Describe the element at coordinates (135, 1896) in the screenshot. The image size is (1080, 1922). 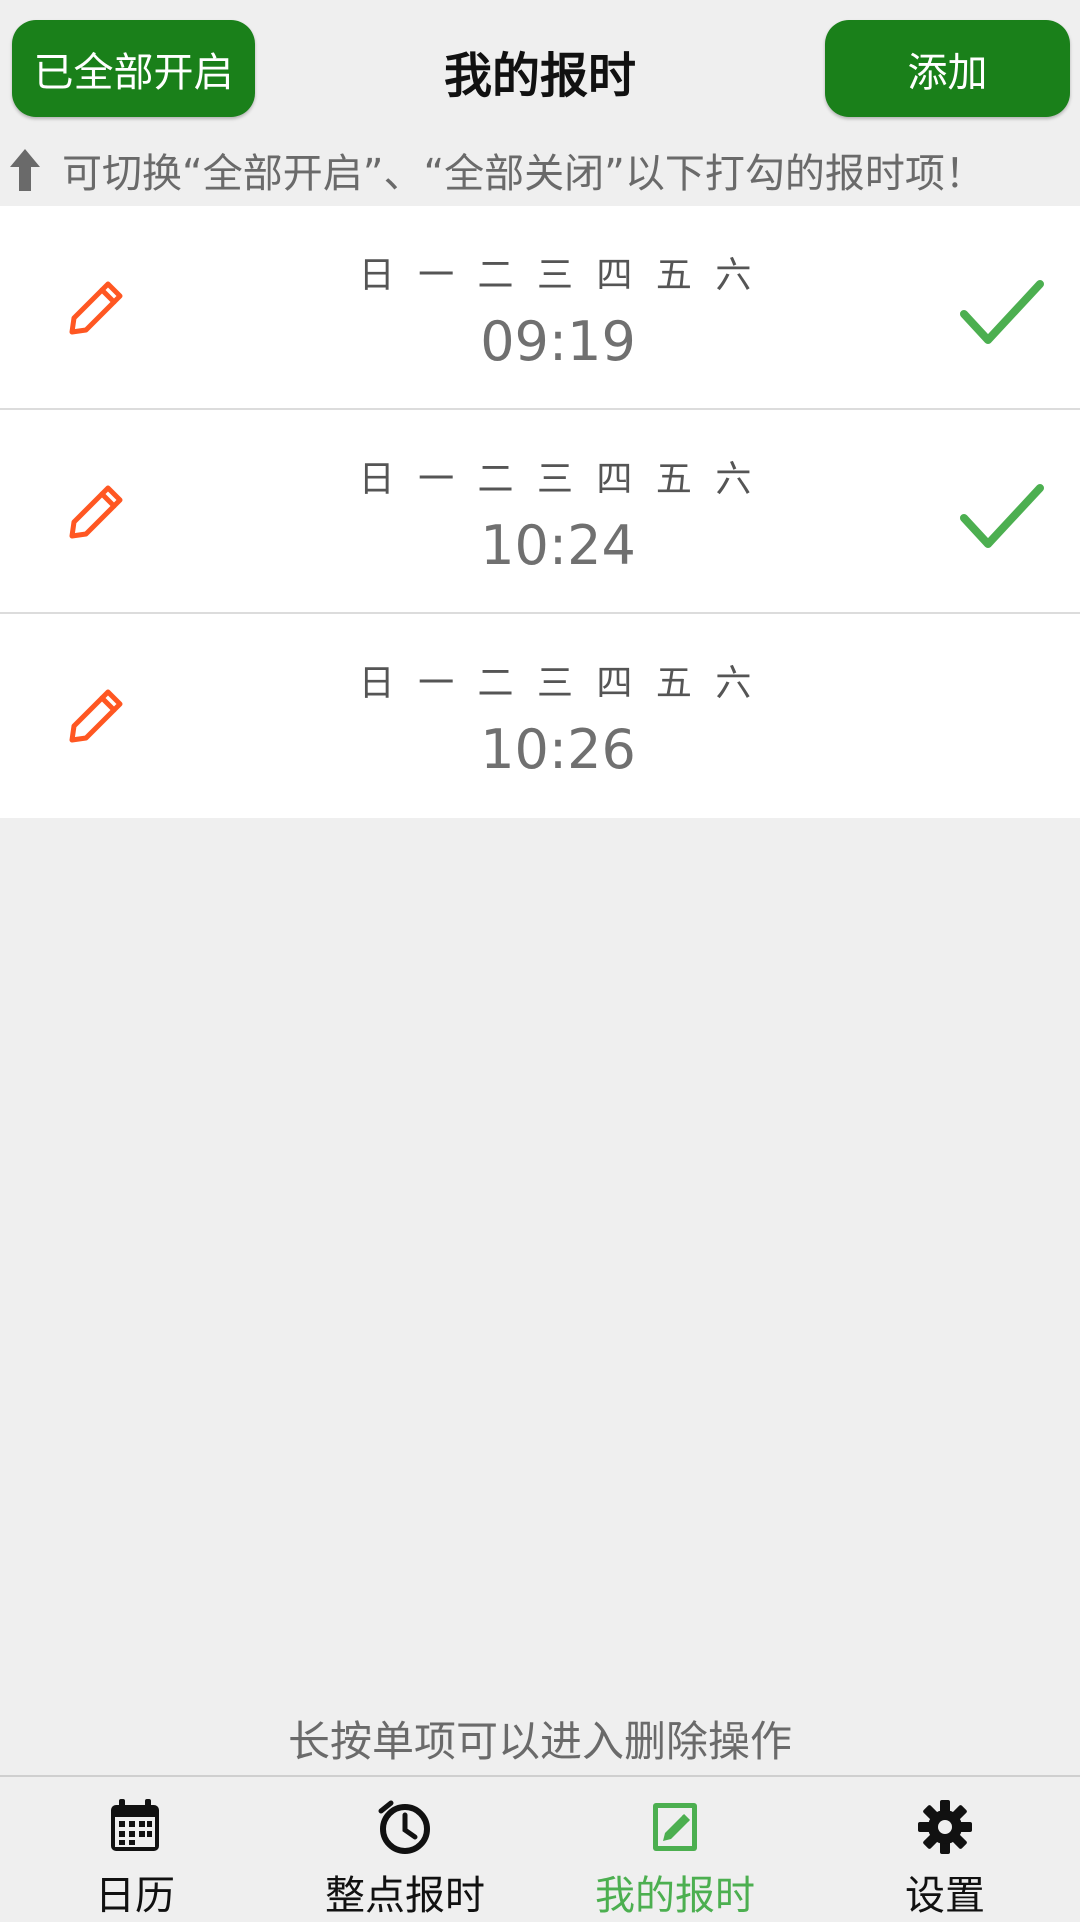
I see `nav-label: 日历` at that location.